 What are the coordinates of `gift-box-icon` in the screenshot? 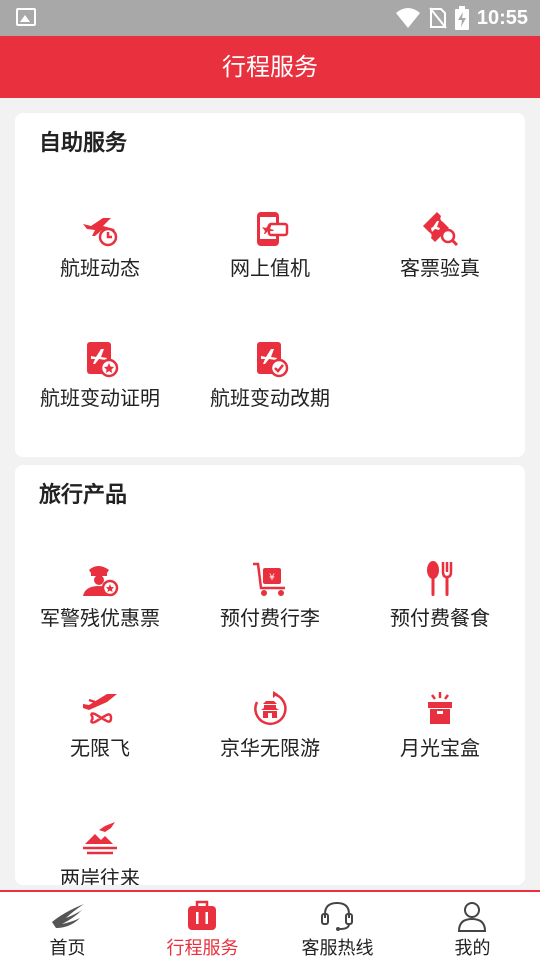 It's located at (440, 708).